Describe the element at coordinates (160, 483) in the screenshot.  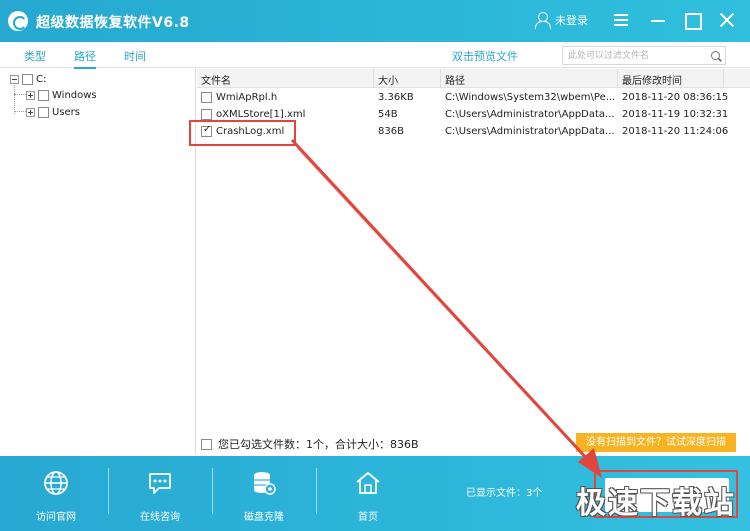
I see `chat-icon` at that location.